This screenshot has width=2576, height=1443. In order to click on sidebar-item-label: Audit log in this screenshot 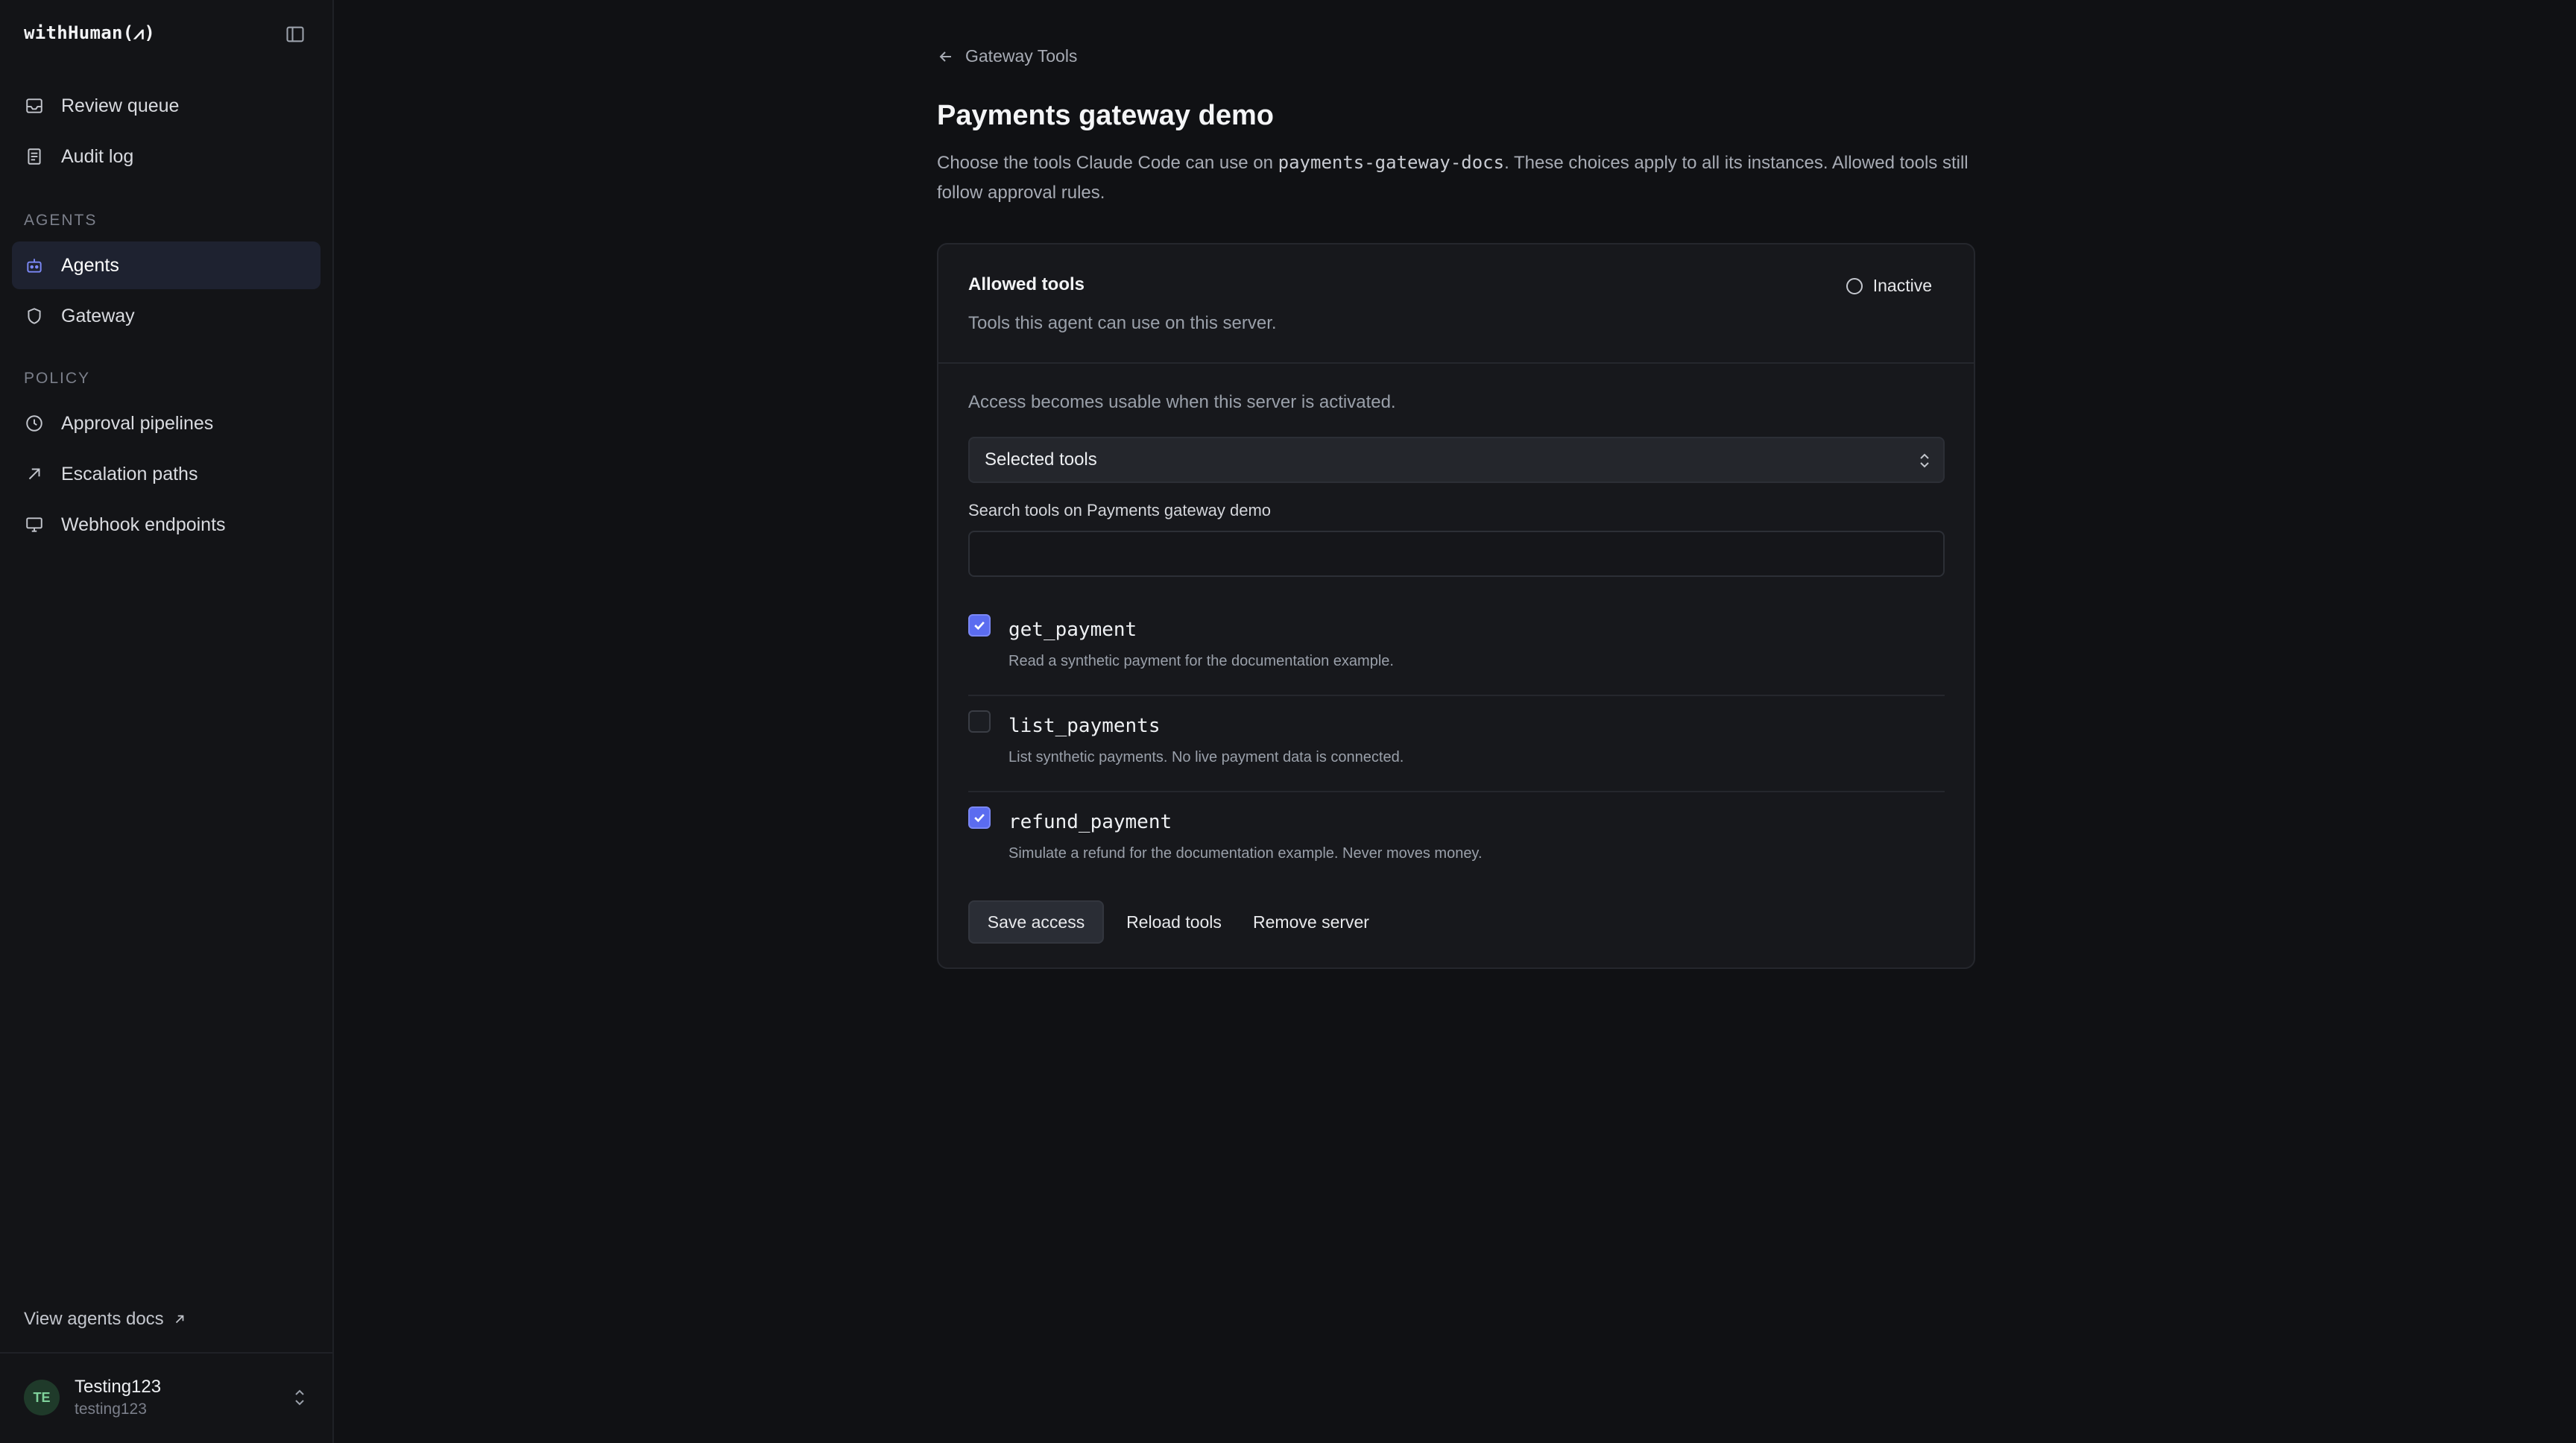, I will do `click(98, 156)`.